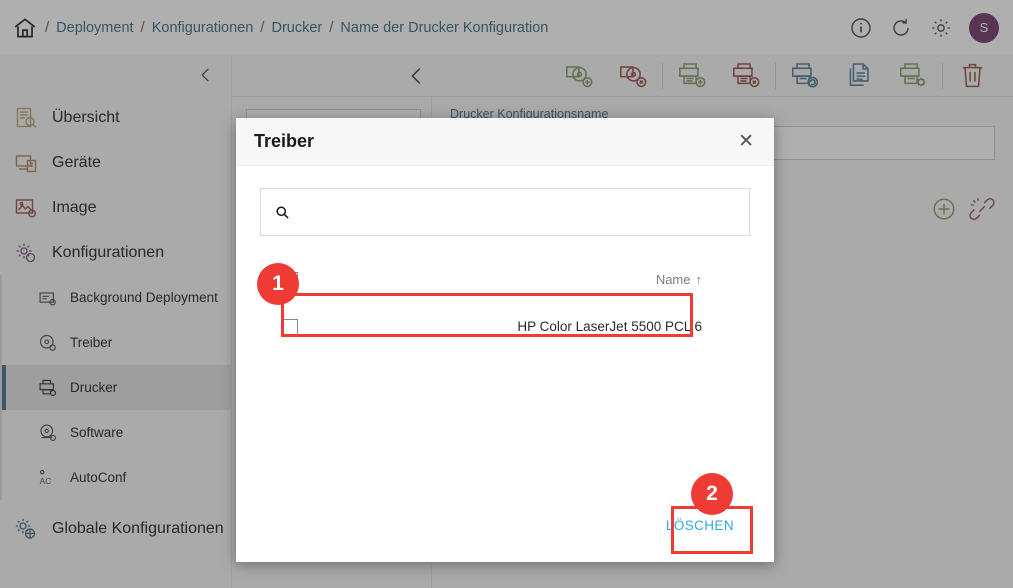 The width and height of the screenshot is (1013, 588). Describe the element at coordinates (746, 141) in the screenshot. I see `close-icon: ✕` at that location.